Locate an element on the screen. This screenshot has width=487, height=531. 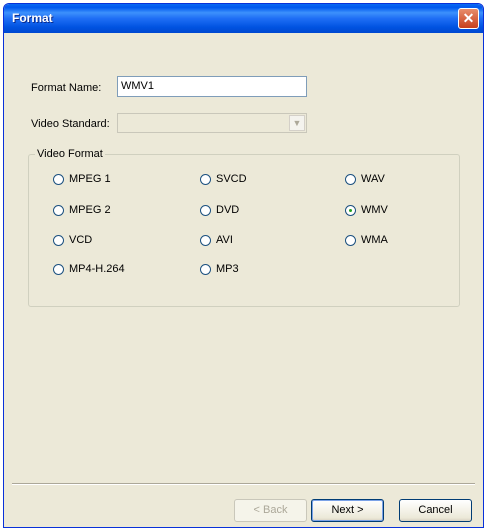
radio-button-checked-icon is located at coordinates (350, 210).